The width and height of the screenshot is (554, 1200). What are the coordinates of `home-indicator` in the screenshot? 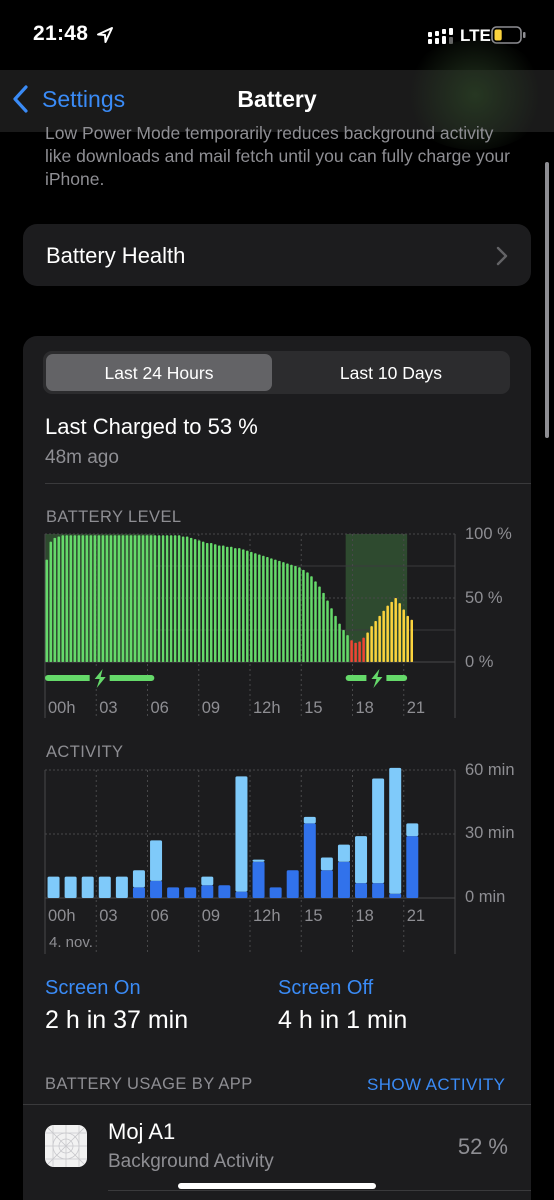 It's located at (277, 1186).